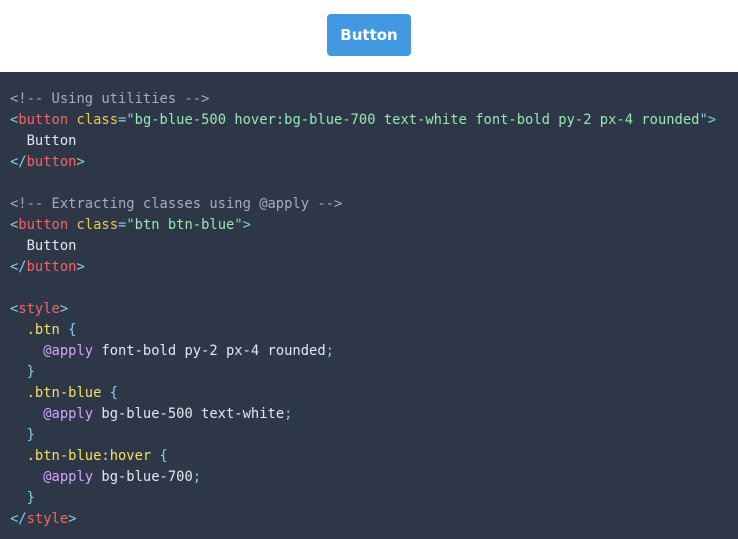 This screenshot has width=738, height=539. What do you see at coordinates (374, 393) in the screenshot?
I see `code-line: .btn-blue {` at bounding box center [374, 393].